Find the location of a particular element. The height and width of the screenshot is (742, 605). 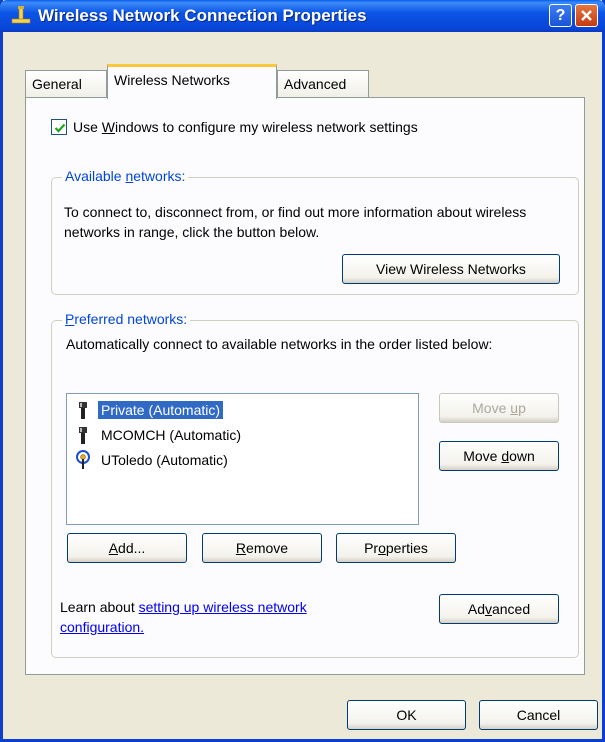

tab-general-label: General is located at coordinates (57, 84).